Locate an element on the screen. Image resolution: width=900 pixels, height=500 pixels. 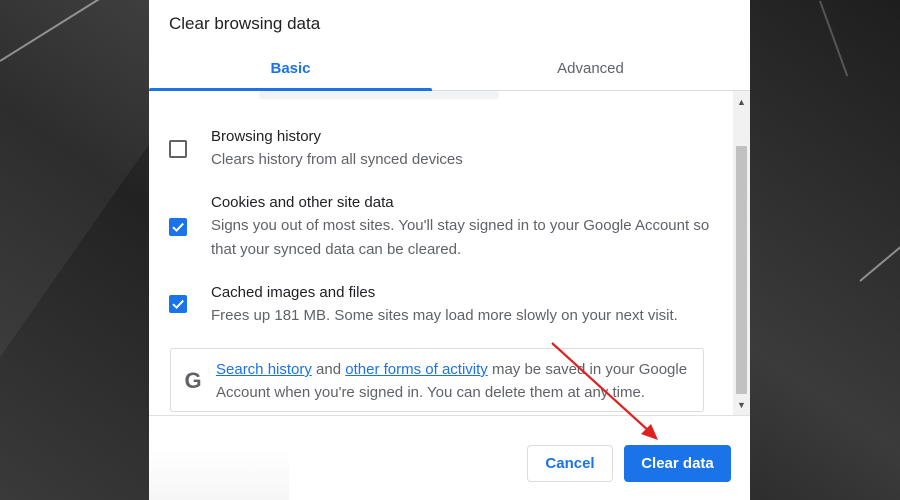
footer-divider is located at coordinates (449, 415).